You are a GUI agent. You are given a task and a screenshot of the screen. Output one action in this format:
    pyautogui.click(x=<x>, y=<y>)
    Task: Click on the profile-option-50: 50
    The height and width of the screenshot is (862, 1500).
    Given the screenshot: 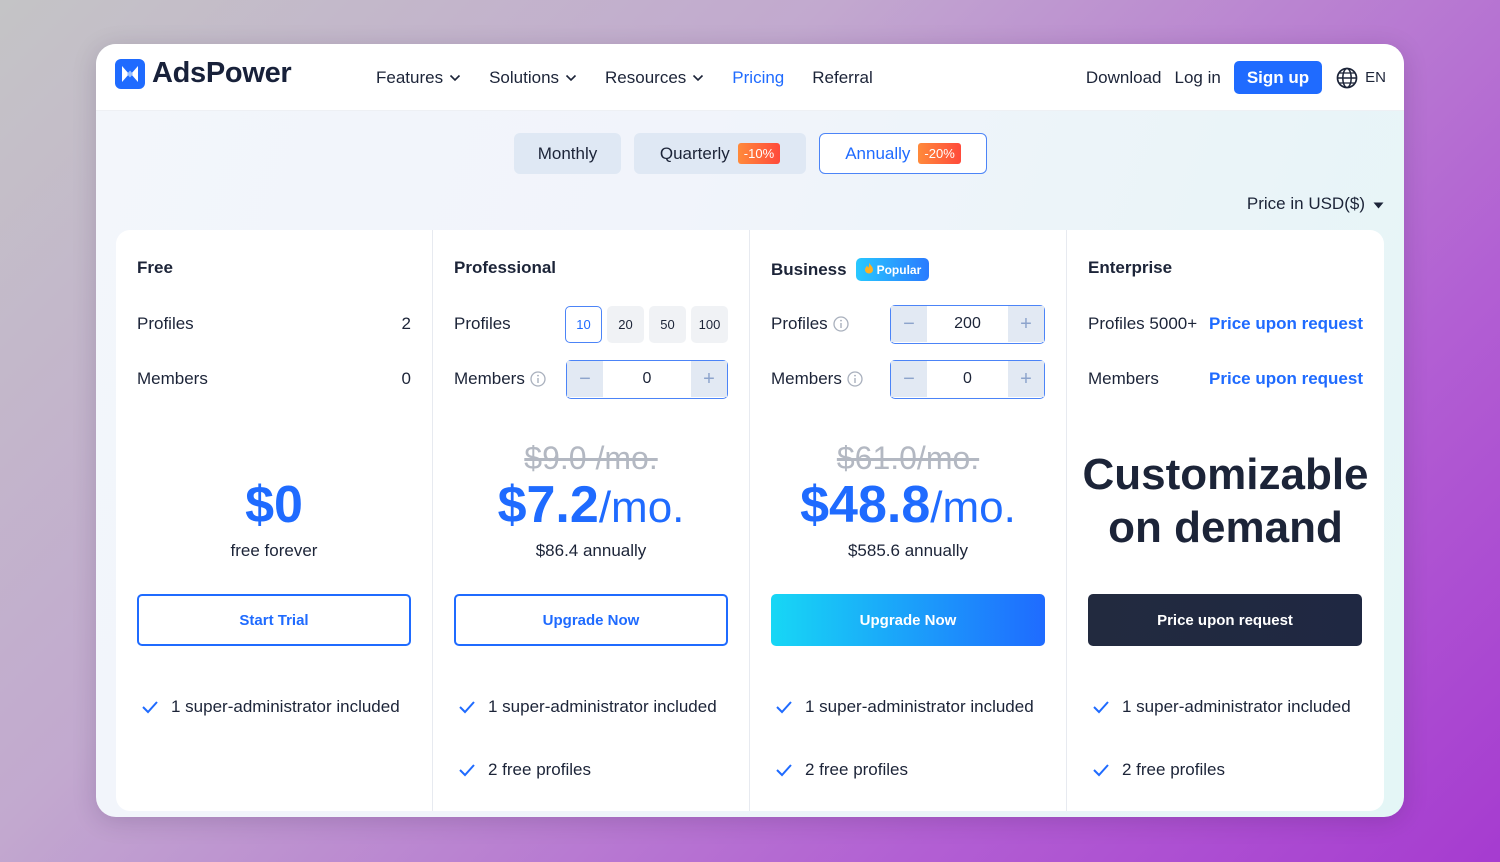 What is the action you would take?
    pyautogui.click(x=667, y=324)
    